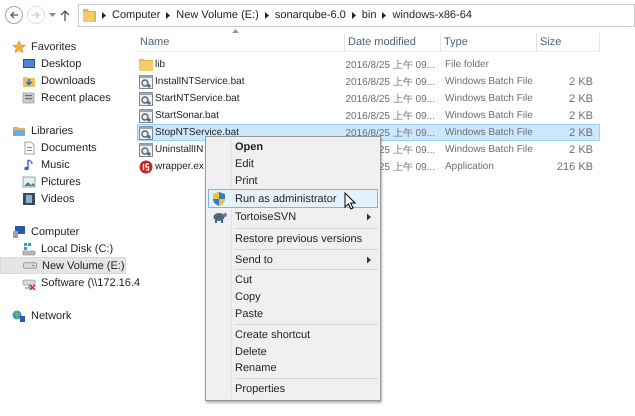  I want to click on file-name: StartSonar.bat, so click(187, 115).